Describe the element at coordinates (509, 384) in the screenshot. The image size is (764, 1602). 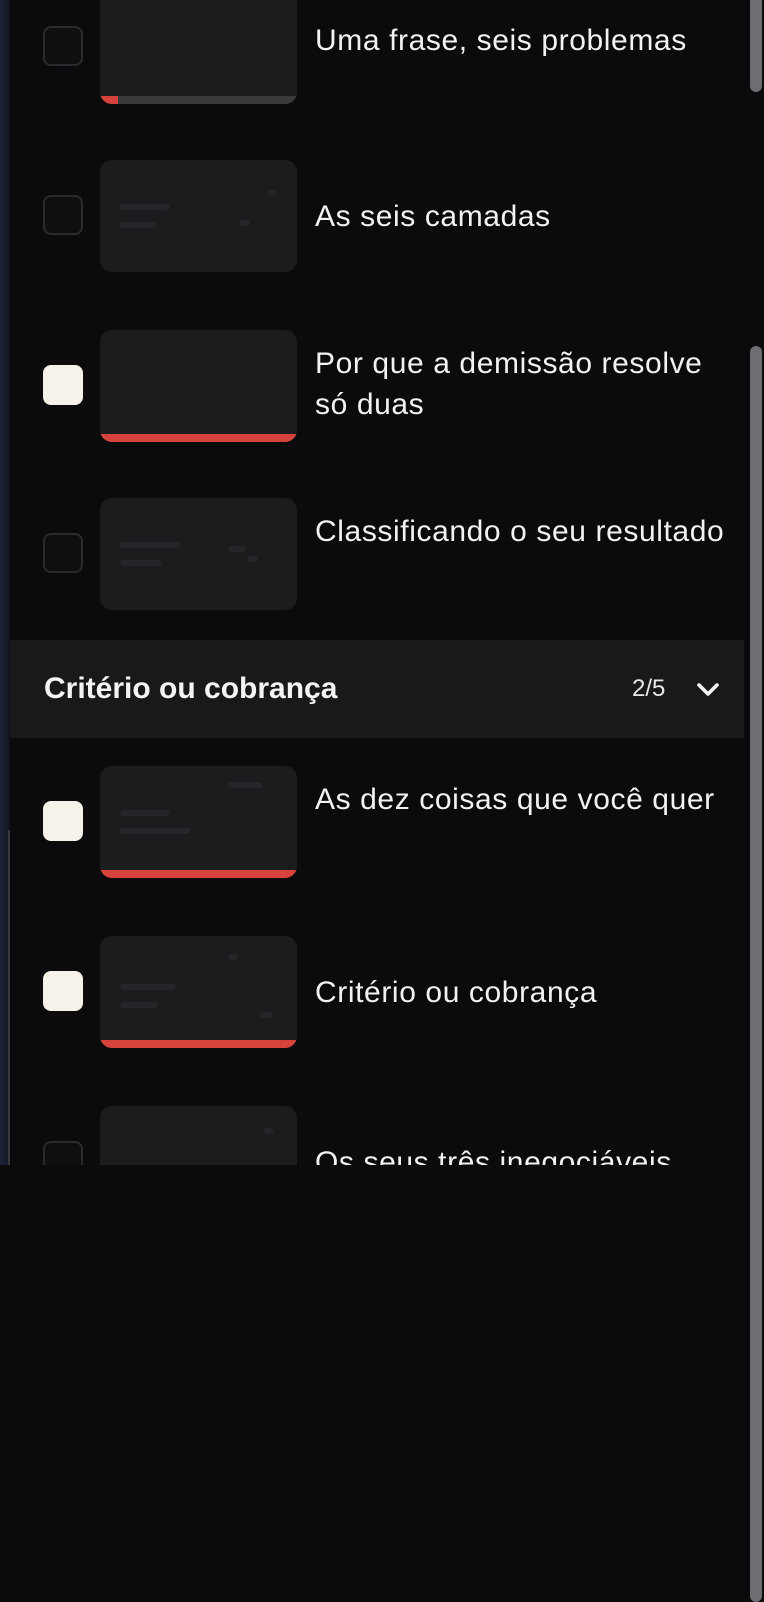
I see `lesson-title: Por que a demissão resolve só duas` at that location.